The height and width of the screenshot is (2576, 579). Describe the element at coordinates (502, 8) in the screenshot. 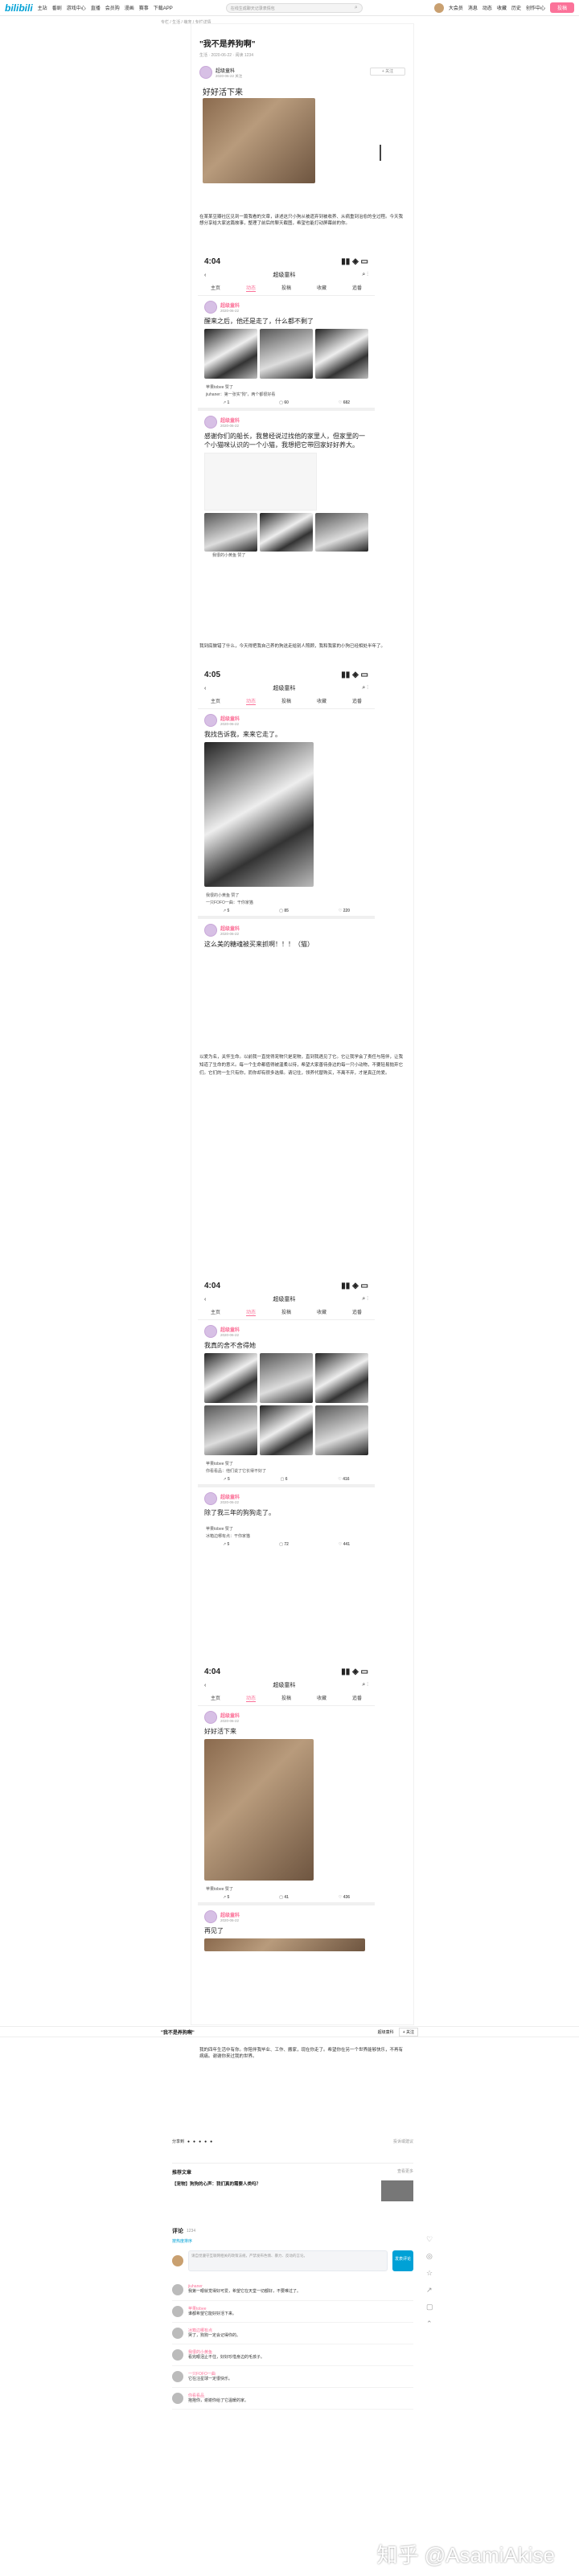

I see `nav-favorite: 收藏` at that location.